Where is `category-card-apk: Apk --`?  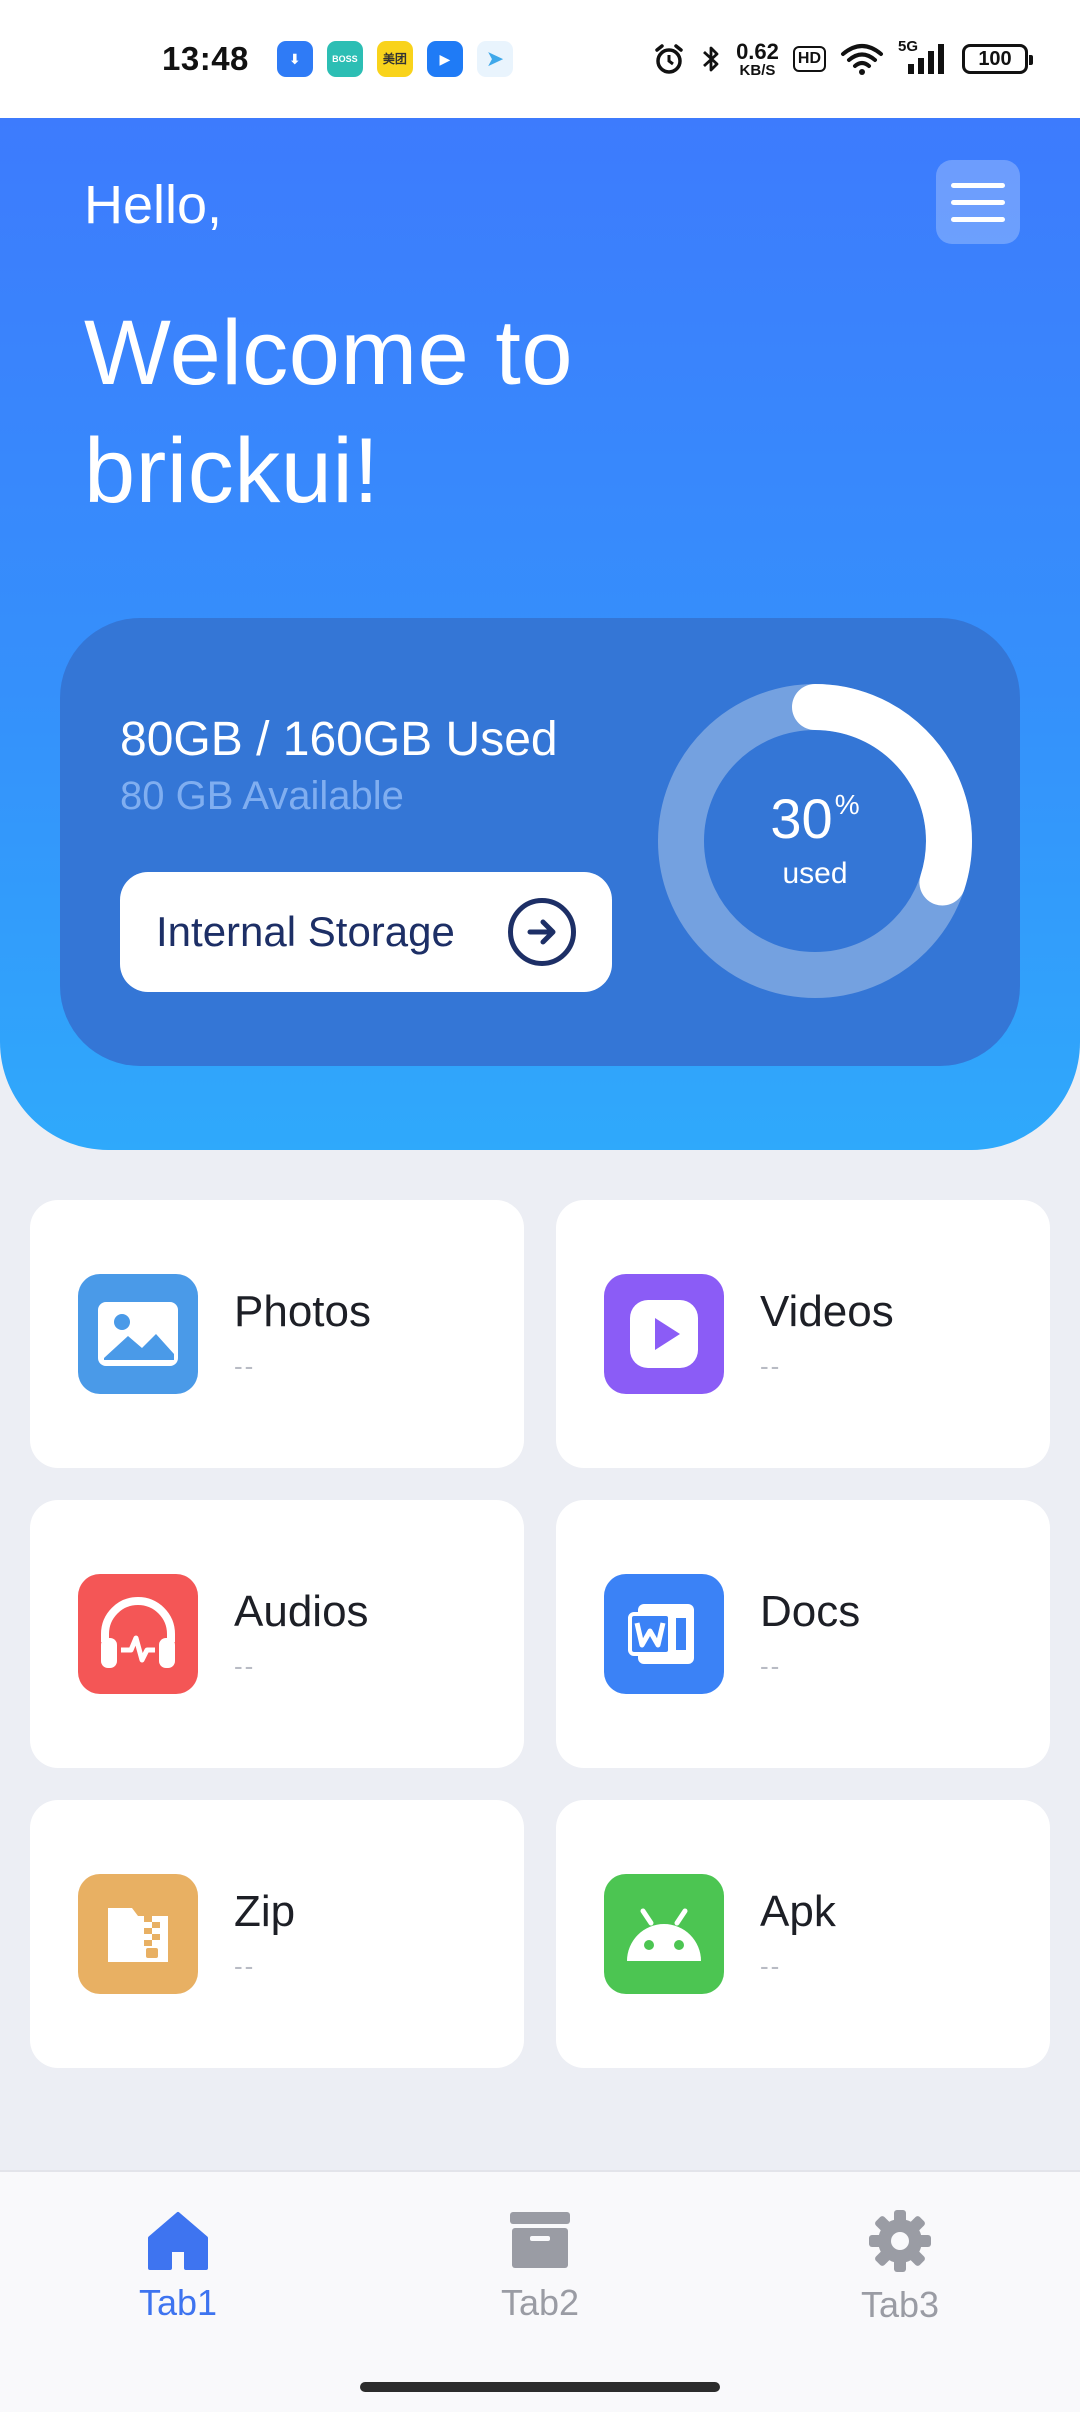 category-card-apk: Apk -- is located at coordinates (803, 1934).